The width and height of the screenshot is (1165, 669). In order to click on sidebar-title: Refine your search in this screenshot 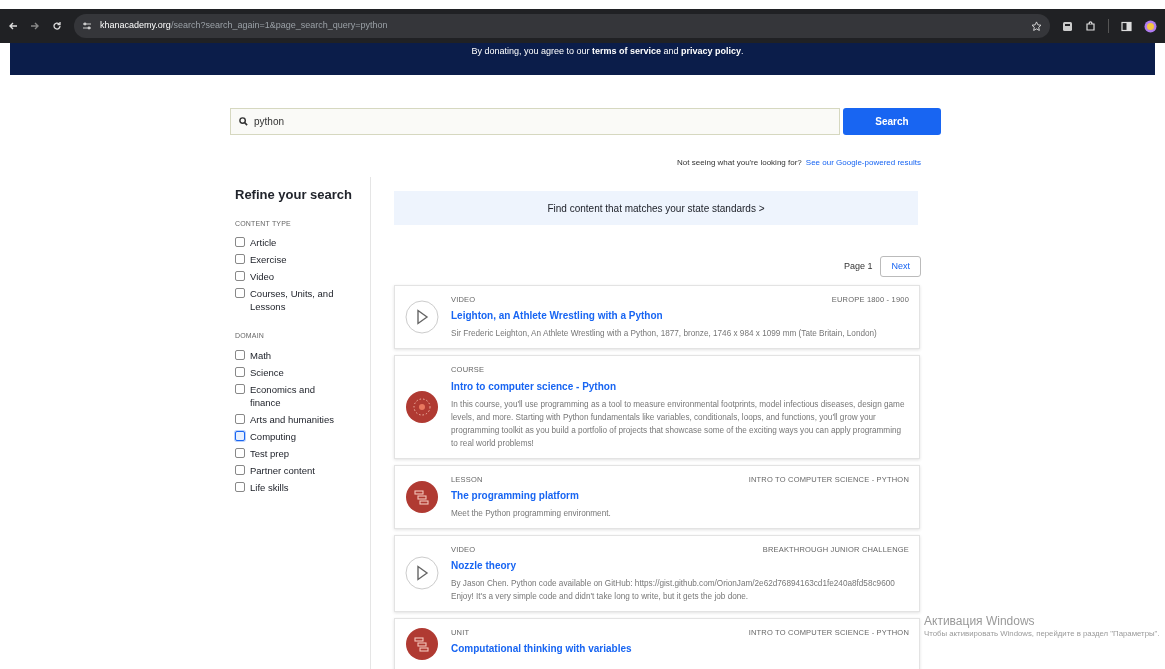, I will do `click(294, 195)`.